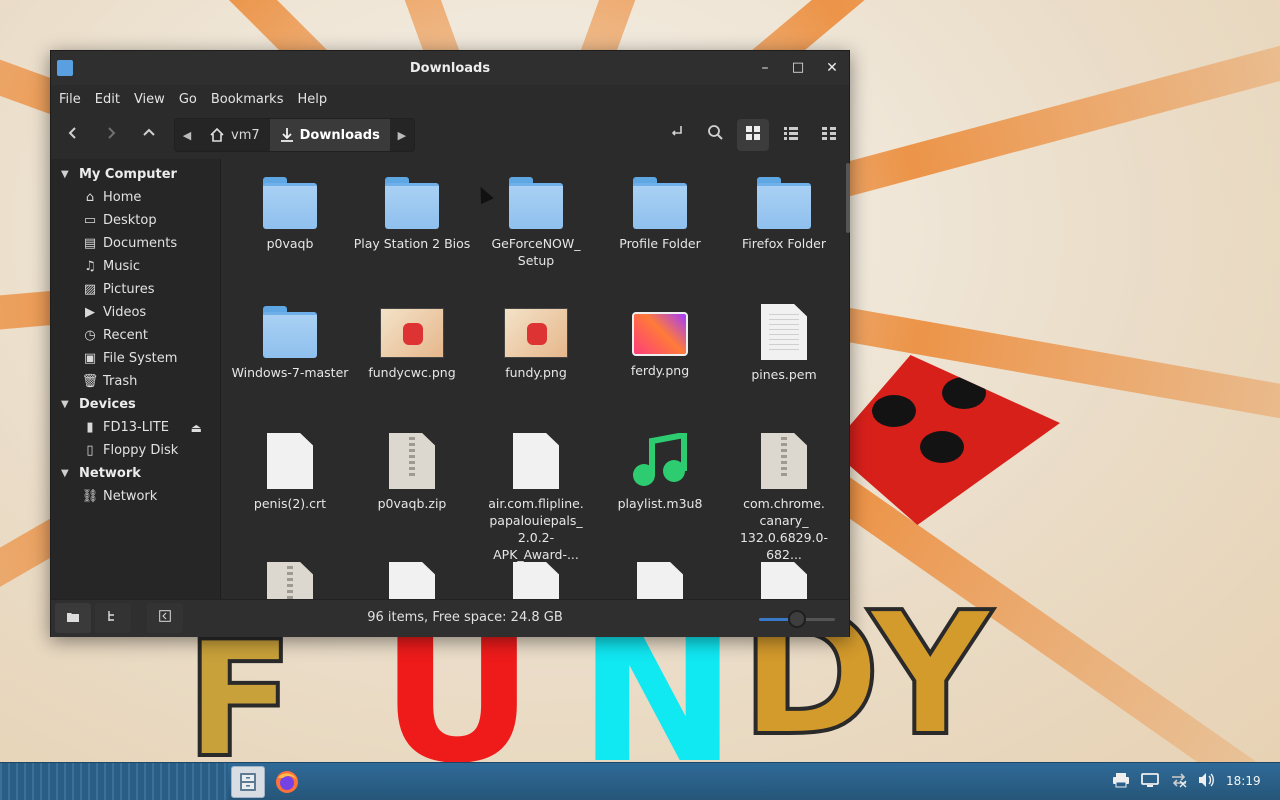  I want to click on volume-icon, so click(1207, 782).